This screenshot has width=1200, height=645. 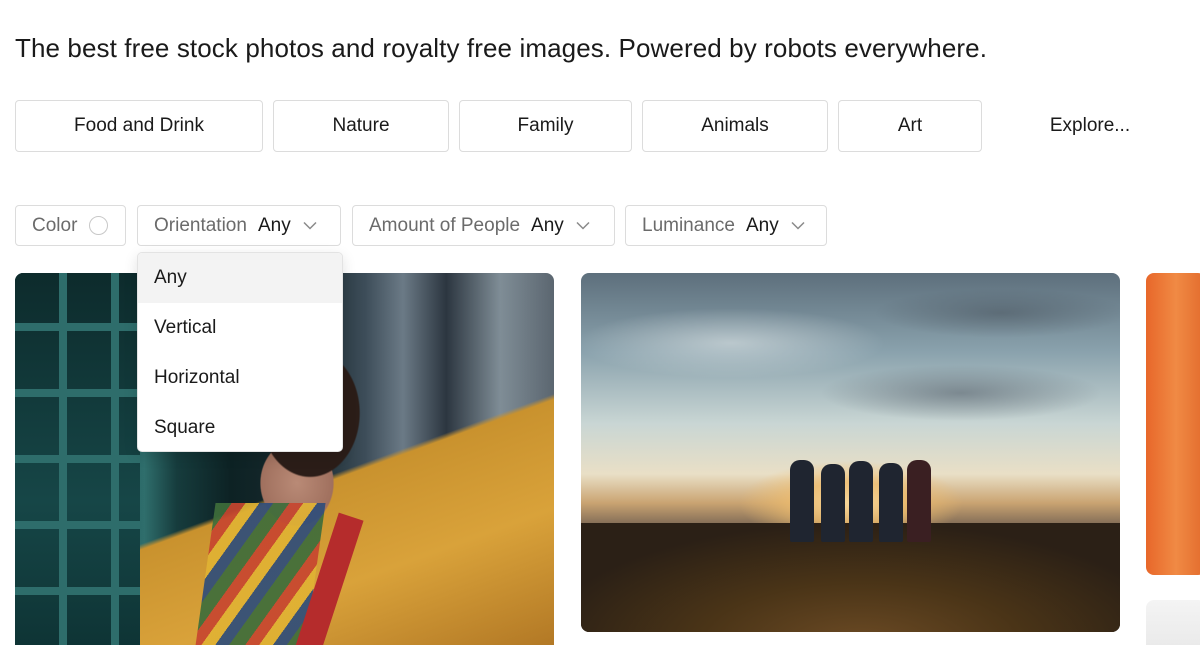 What do you see at coordinates (240, 328) in the screenshot?
I see `orientation-option-vertical: Vertical` at bounding box center [240, 328].